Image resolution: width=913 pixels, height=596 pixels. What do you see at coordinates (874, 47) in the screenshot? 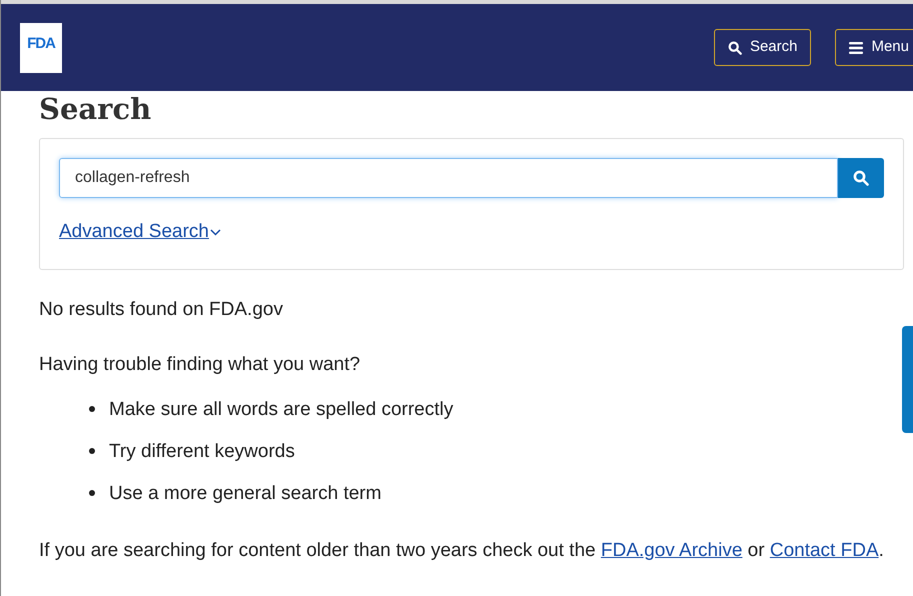
I see `menu-button: Menu` at bounding box center [874, 47].